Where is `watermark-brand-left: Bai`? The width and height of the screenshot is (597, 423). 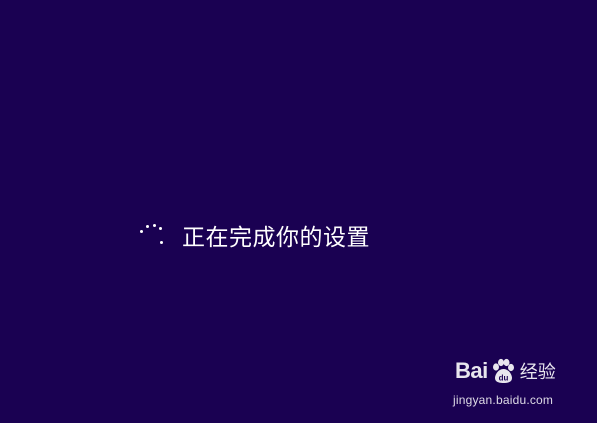
watermark-brand-left: Bai is located at coordinates (471, 370).